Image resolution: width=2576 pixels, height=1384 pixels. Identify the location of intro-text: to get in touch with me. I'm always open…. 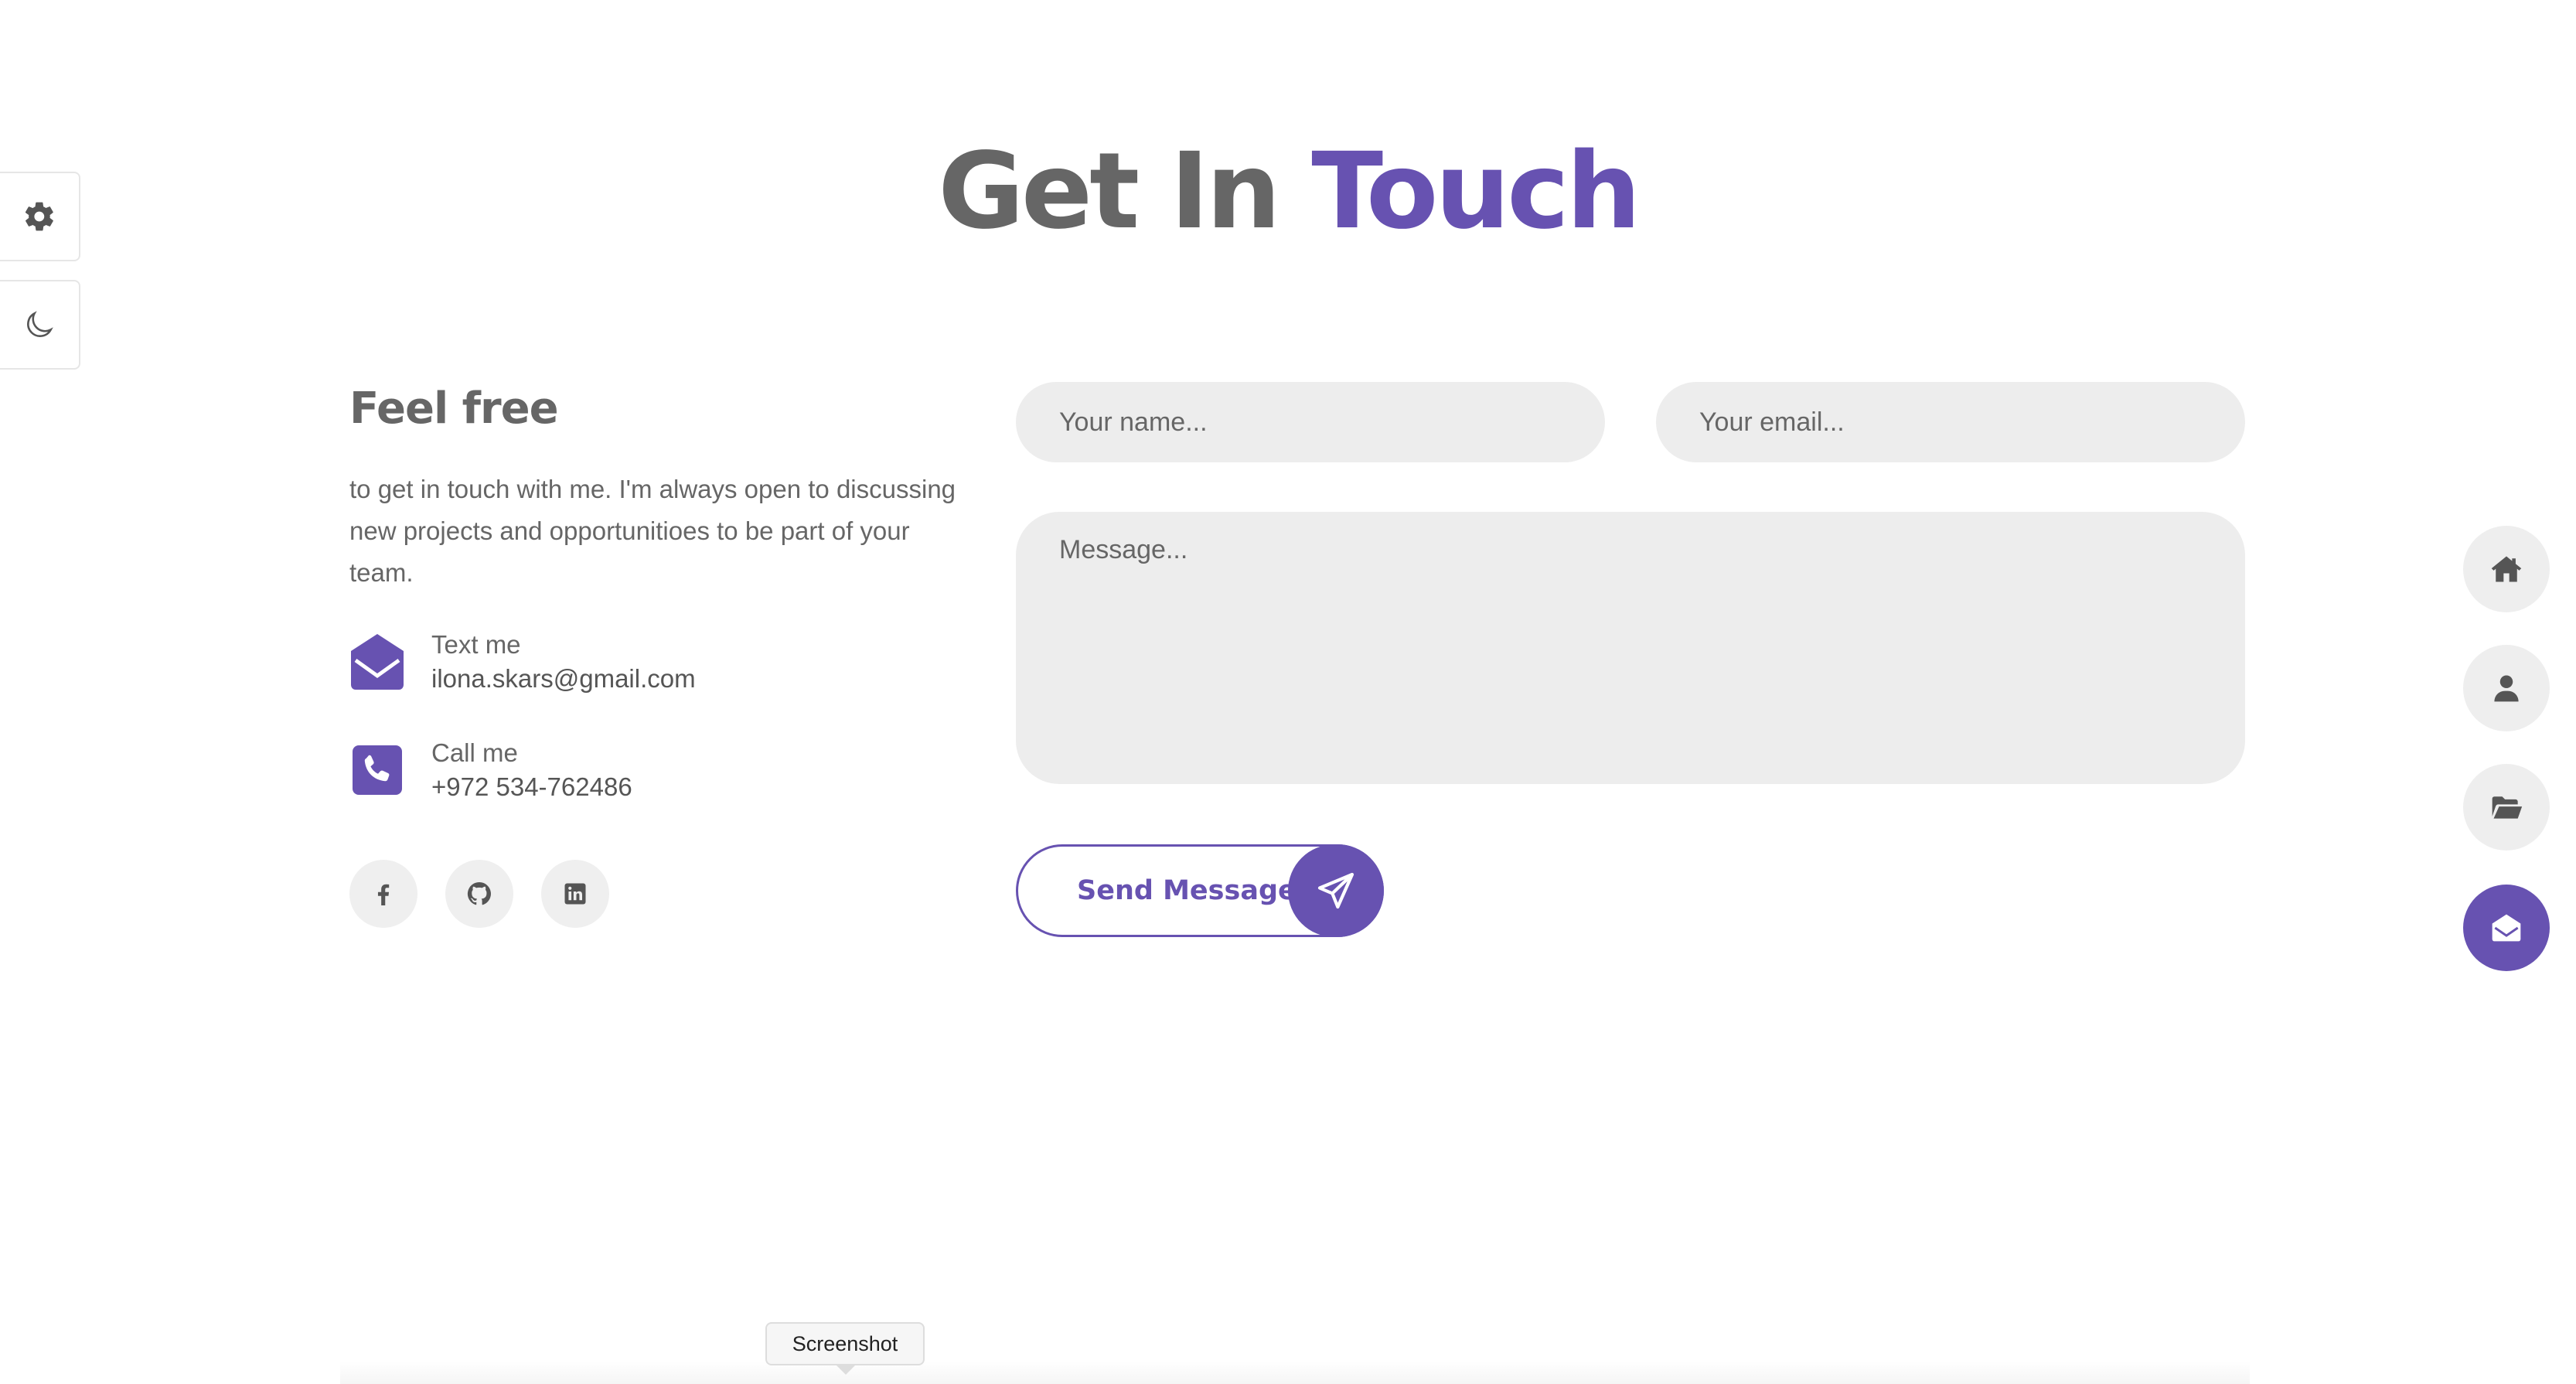
(652, 531).